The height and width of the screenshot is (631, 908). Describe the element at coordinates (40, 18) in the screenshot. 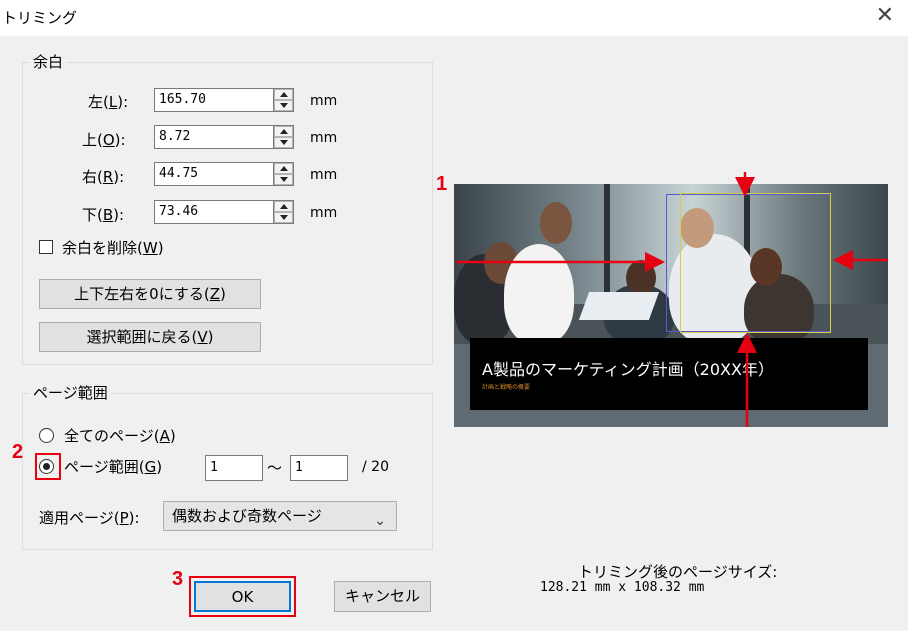

I see `dialog-title: トリミング` at that location.